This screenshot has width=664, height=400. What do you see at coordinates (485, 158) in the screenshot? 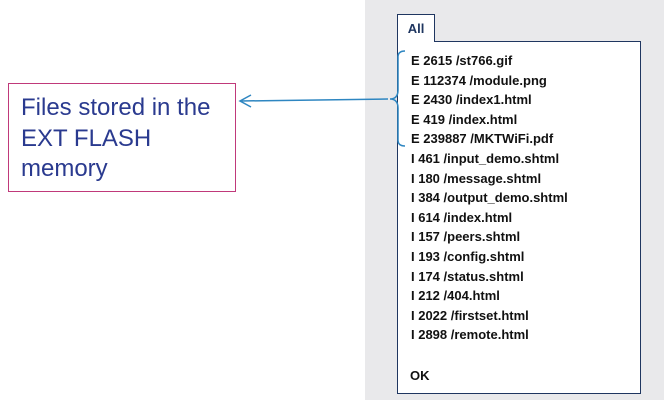
I see `file-list-item: I 461 /input_demo.shtml` at bounding box center [485, 158].